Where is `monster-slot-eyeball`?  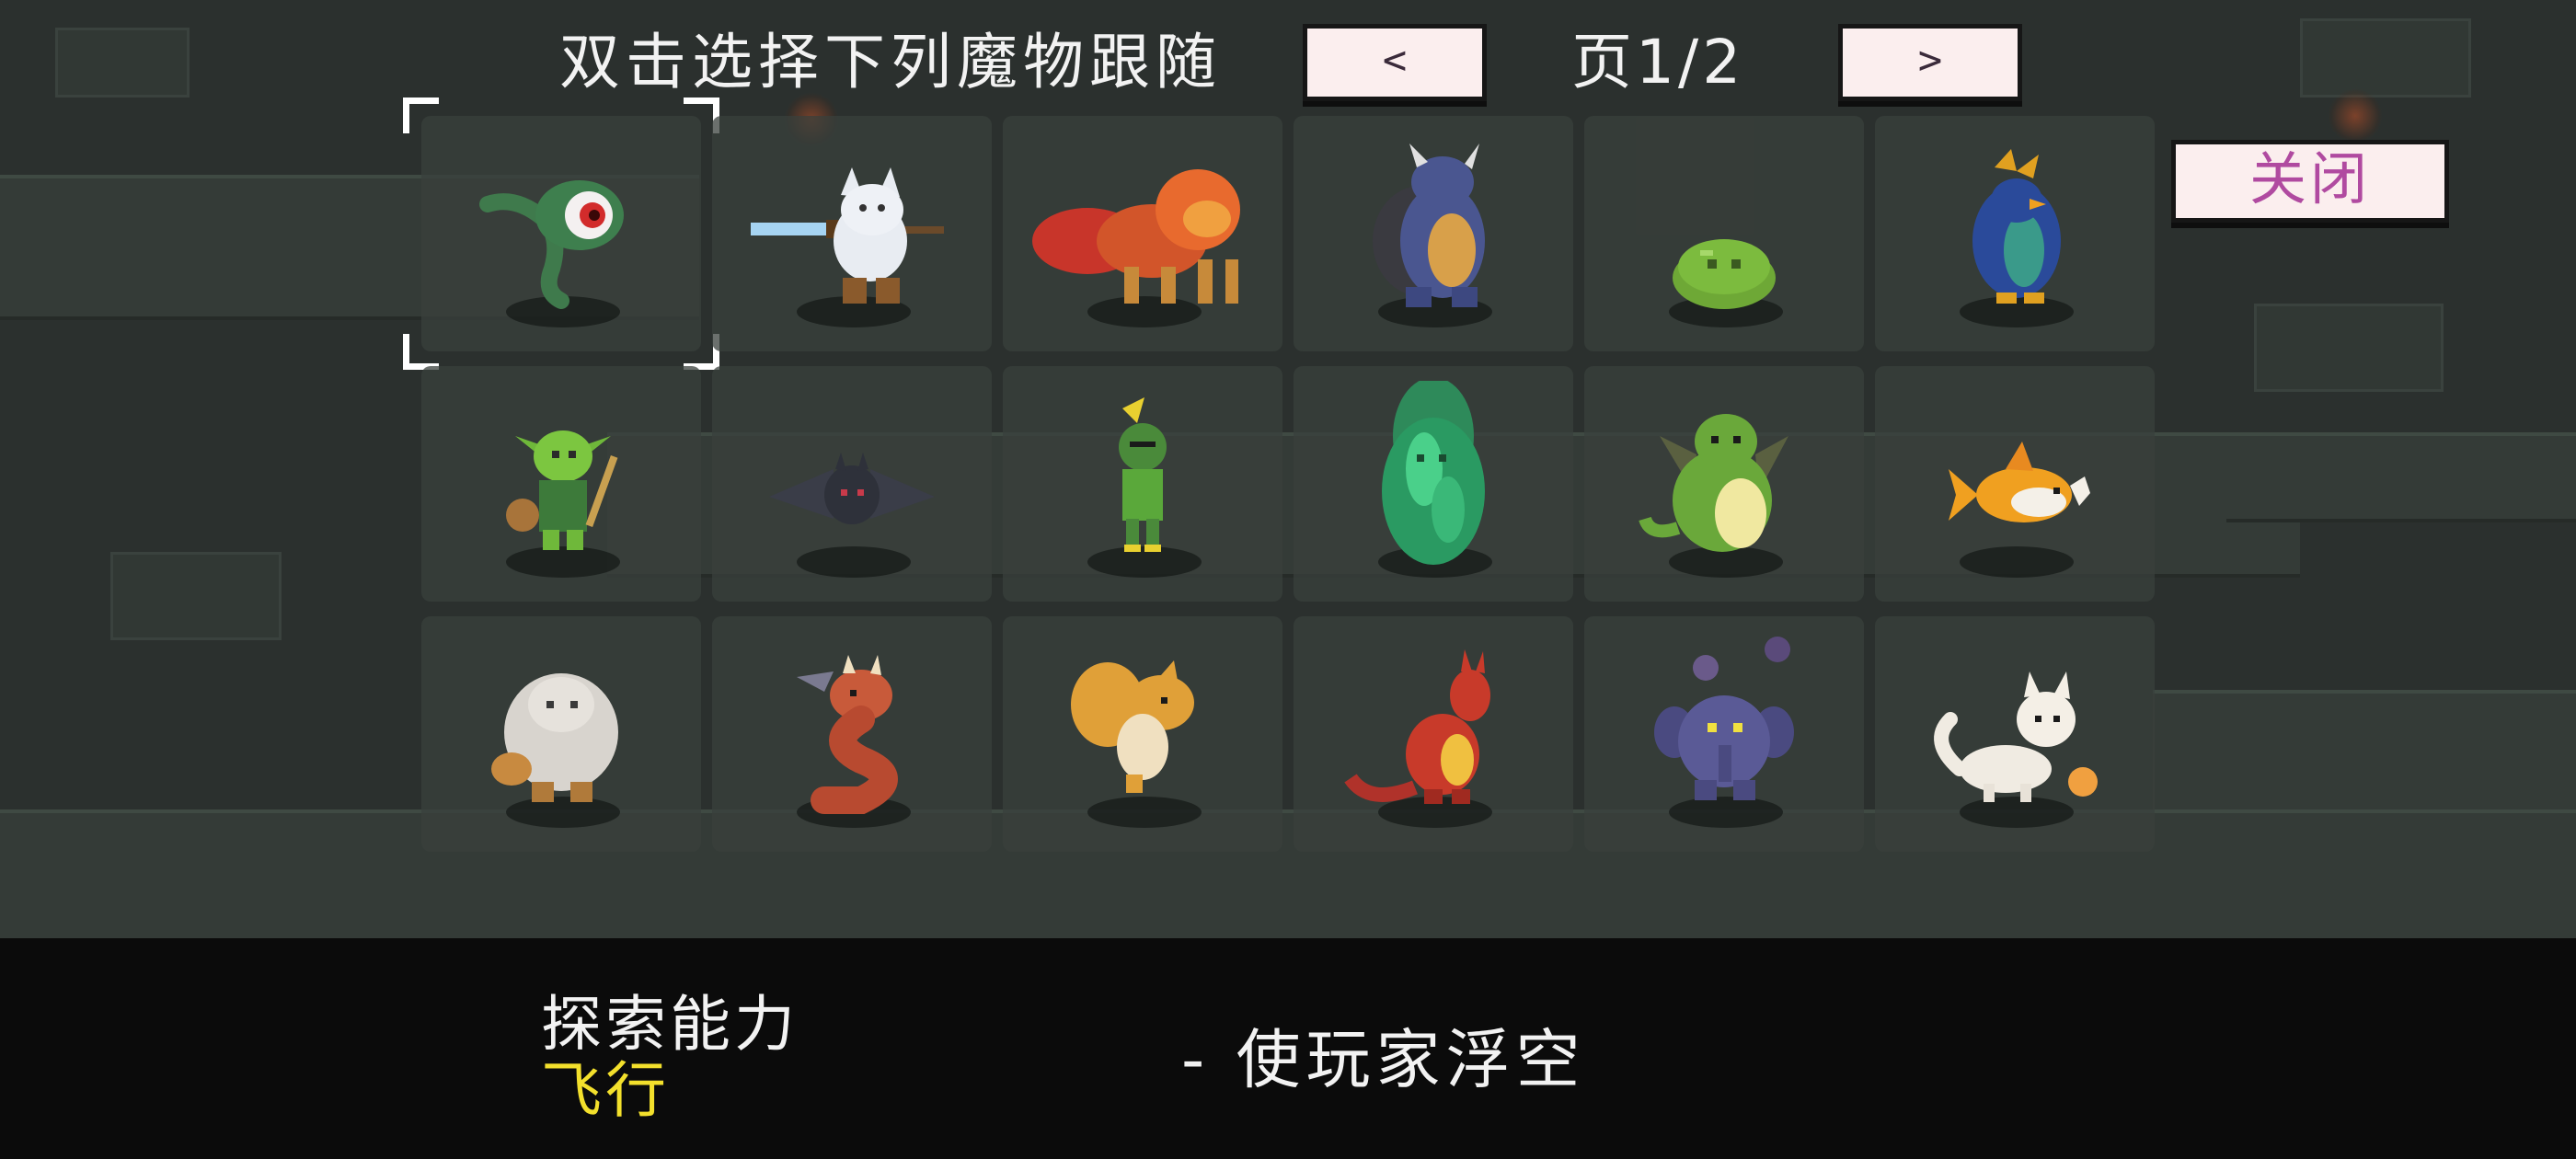 monster-slot-eyeball is located at coordinates (561, 234).